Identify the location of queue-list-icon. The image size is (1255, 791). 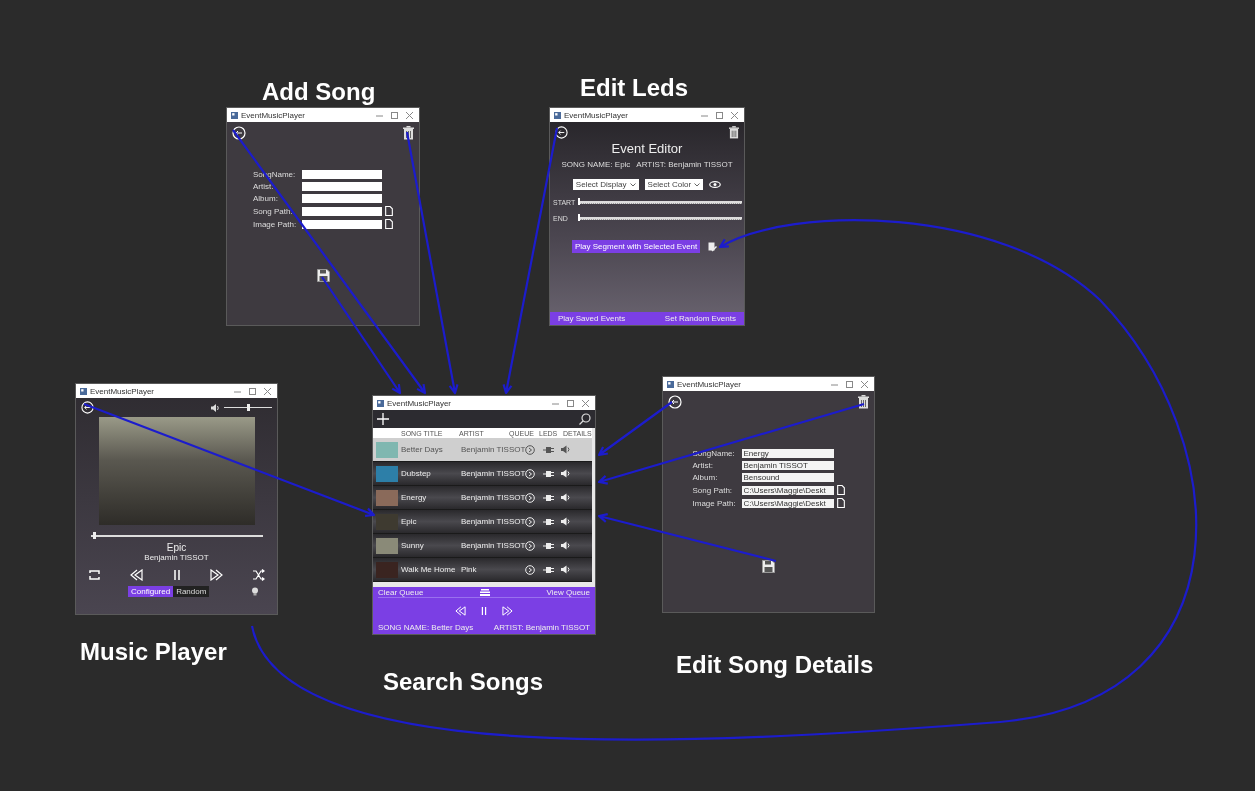
(484, 592).